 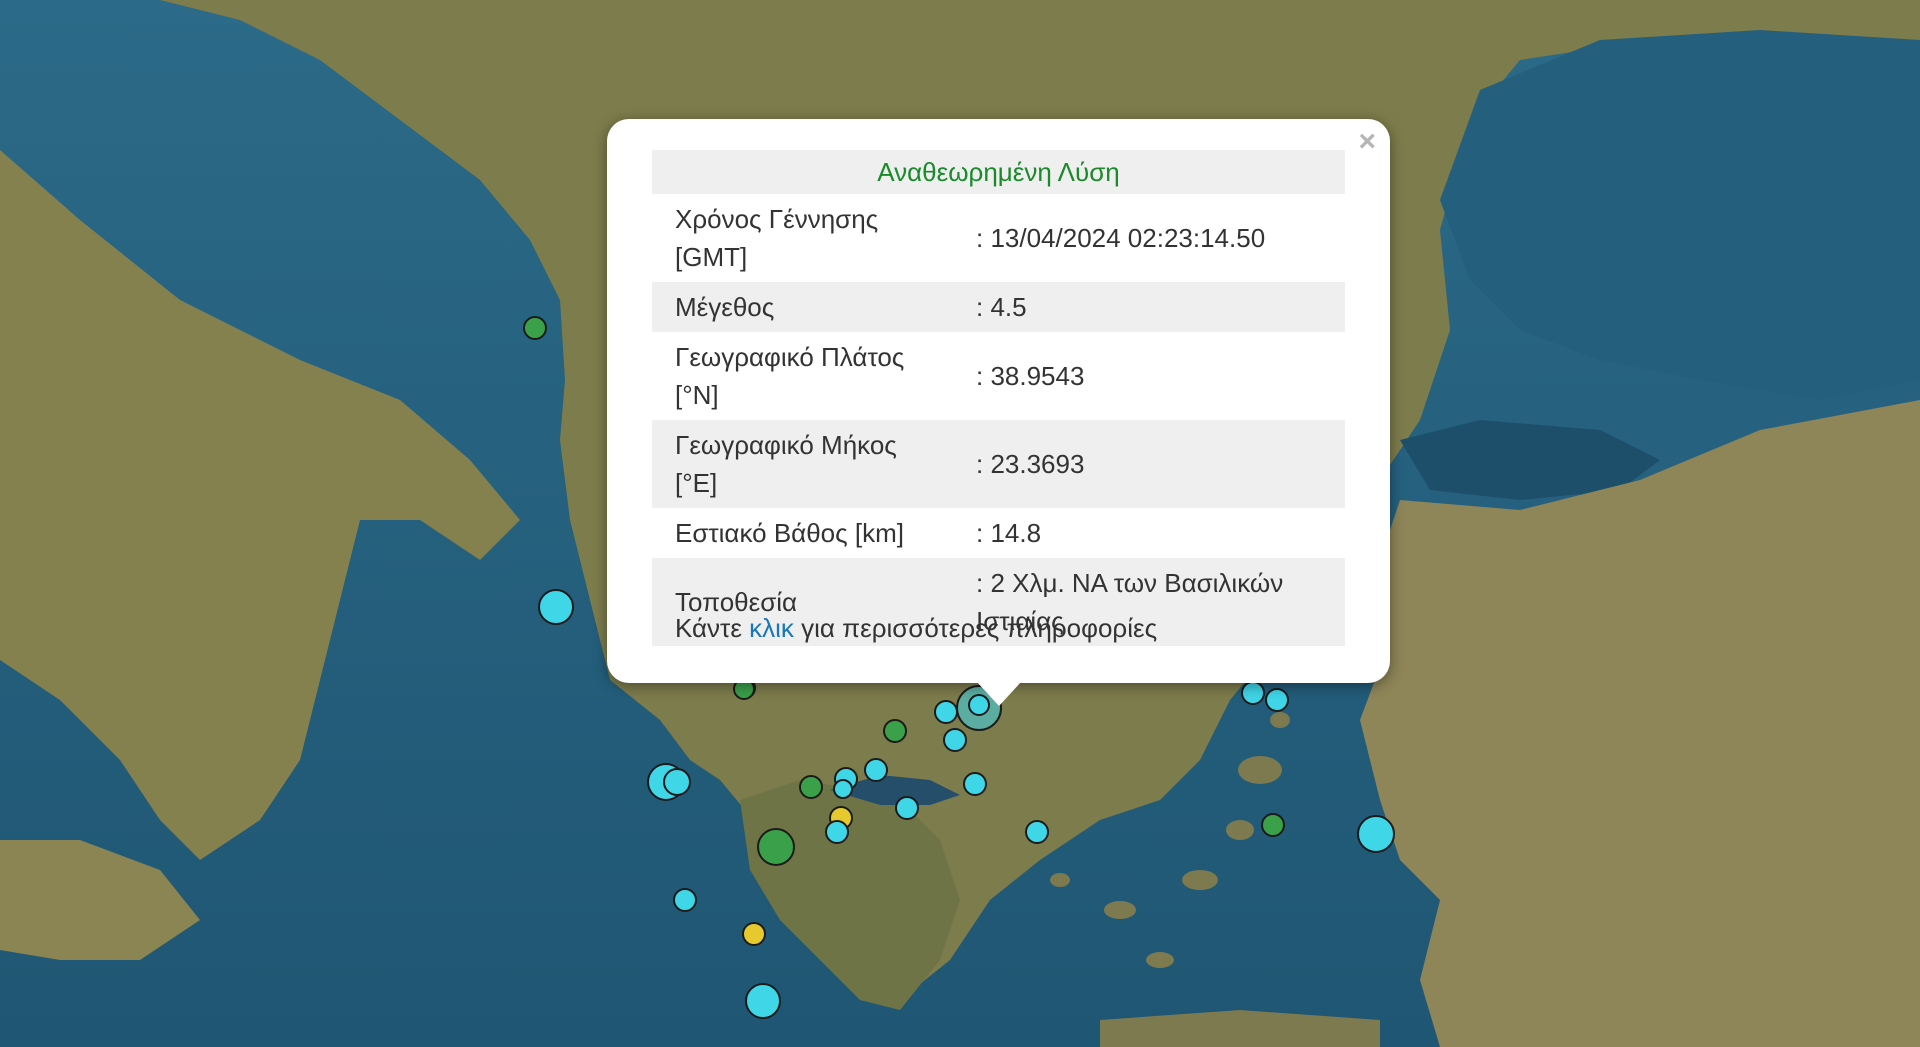 What do you see at coordinates (802, 307) in the screenshot?
I see `magnitude-label: Μέγεθος` at bounding box center [802, 307].